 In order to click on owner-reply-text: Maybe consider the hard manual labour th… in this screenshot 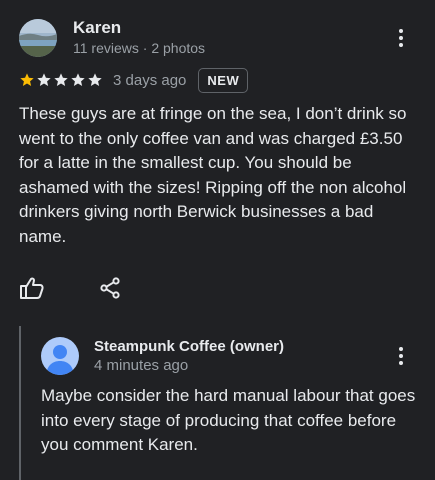, I will do `click(228, 420)`.